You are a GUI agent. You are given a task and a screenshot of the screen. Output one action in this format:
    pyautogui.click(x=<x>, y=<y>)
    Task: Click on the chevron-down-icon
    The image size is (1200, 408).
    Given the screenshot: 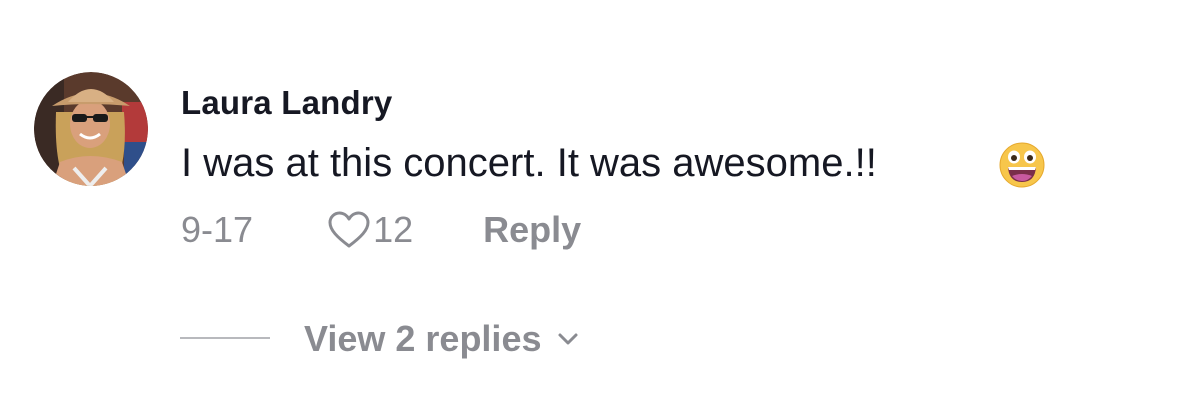 What is the action you would take?
    pyautogui.click(x=568, y=339)
    